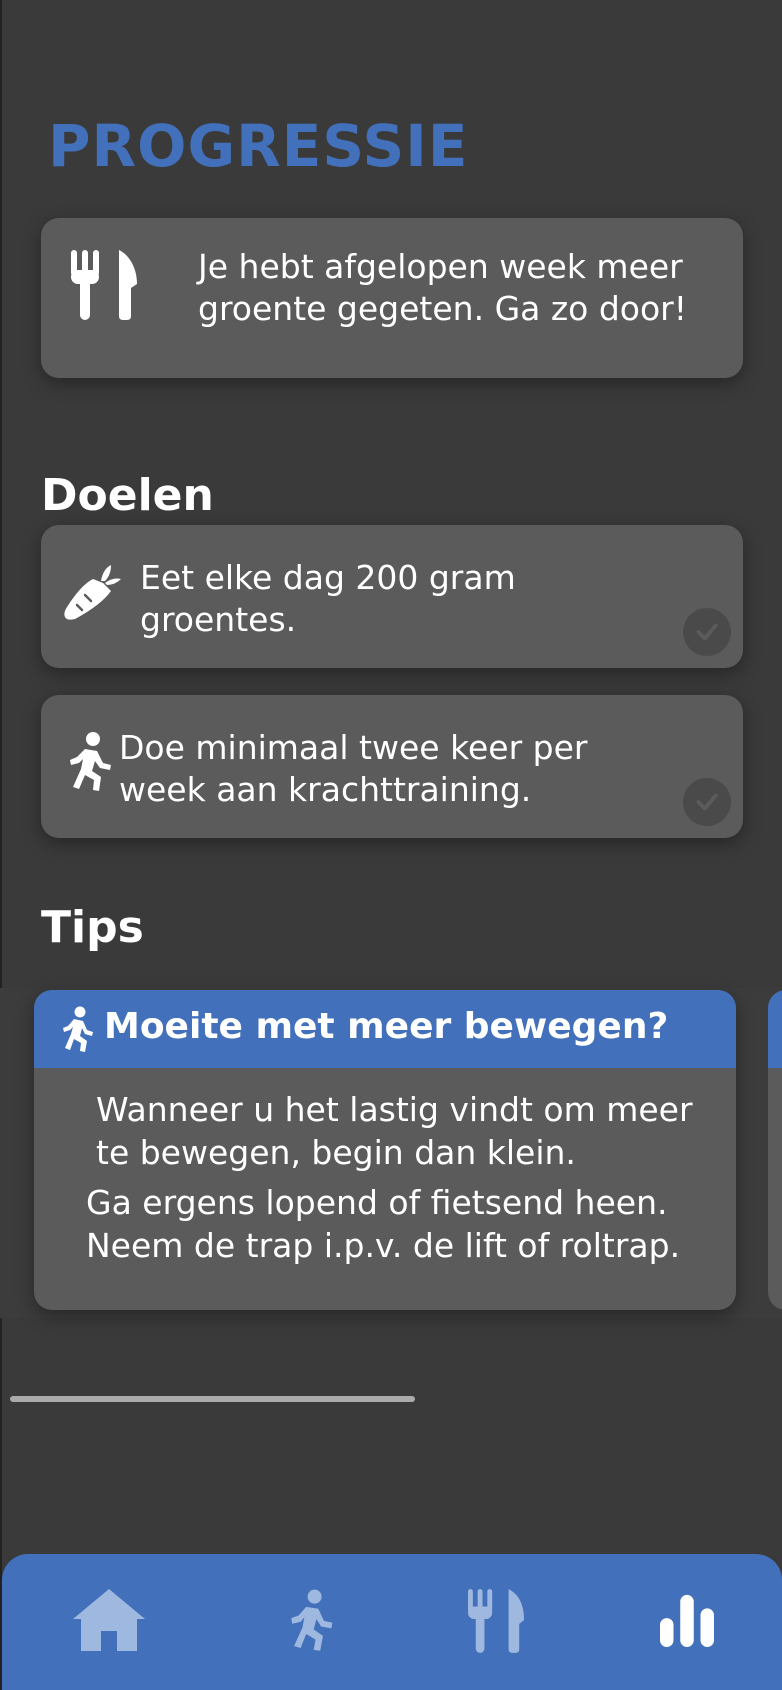 The width and height of the screenshot is (782, 1690). I want to click on tip-header: Moeite met meer bewegen?, so click(385, 1029).